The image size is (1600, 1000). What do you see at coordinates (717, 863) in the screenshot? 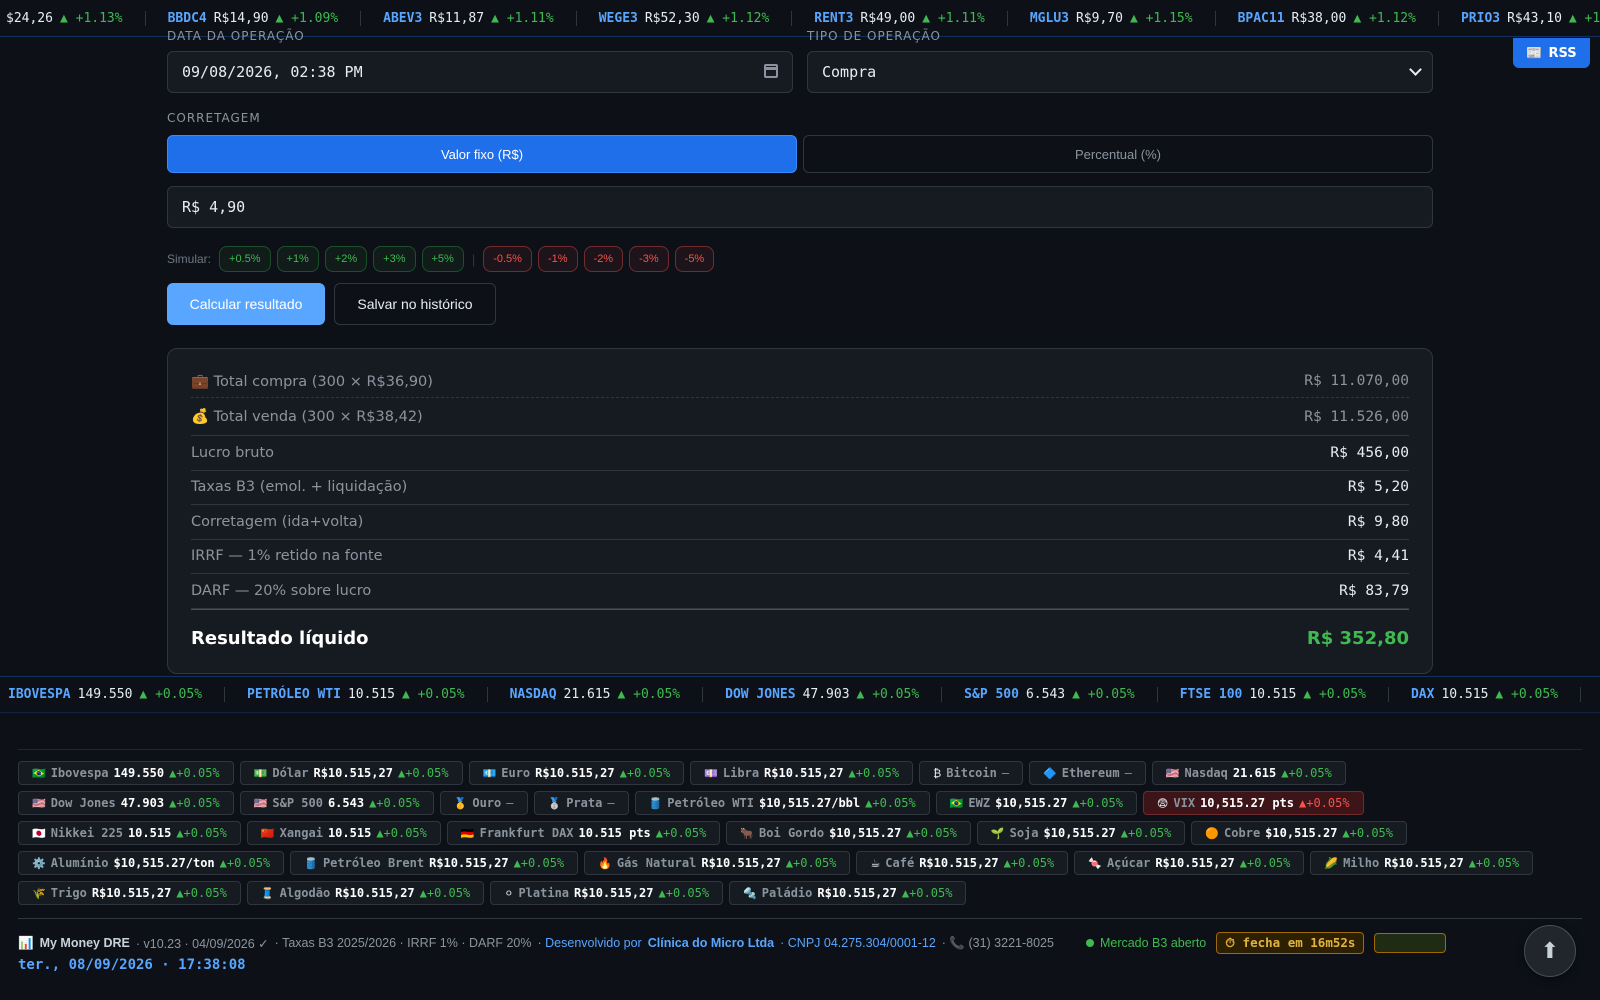
I see `market-chip: 🔥 Gás Natural R$10.515,27 ▲+0.05%` at bounding box center [717, 863].